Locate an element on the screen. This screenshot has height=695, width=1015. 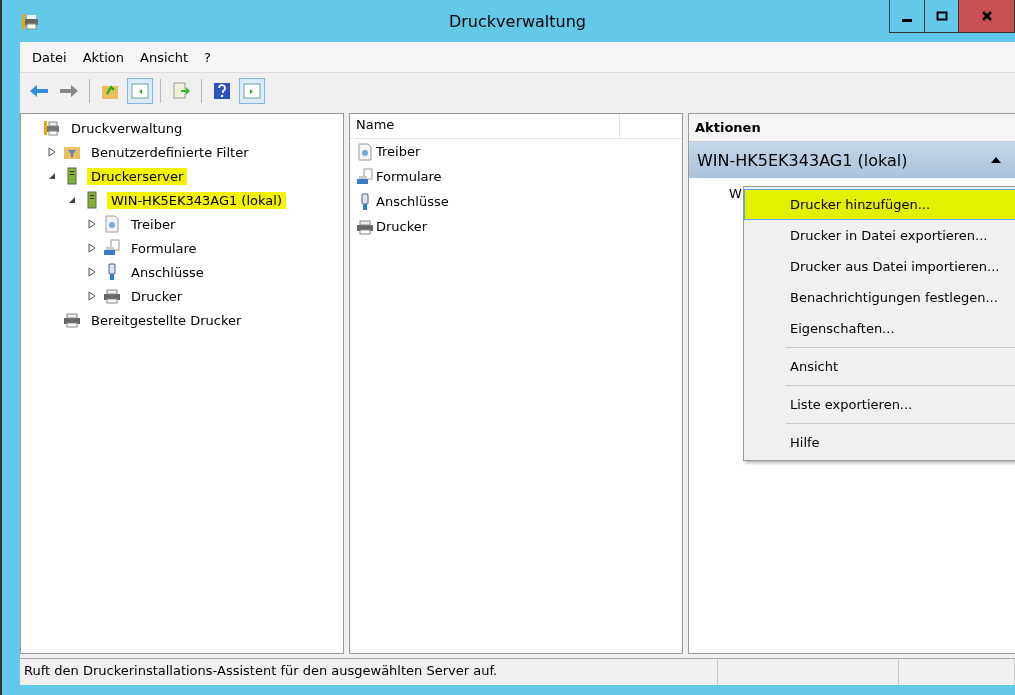
close-button is located at coordinates (986, 16).